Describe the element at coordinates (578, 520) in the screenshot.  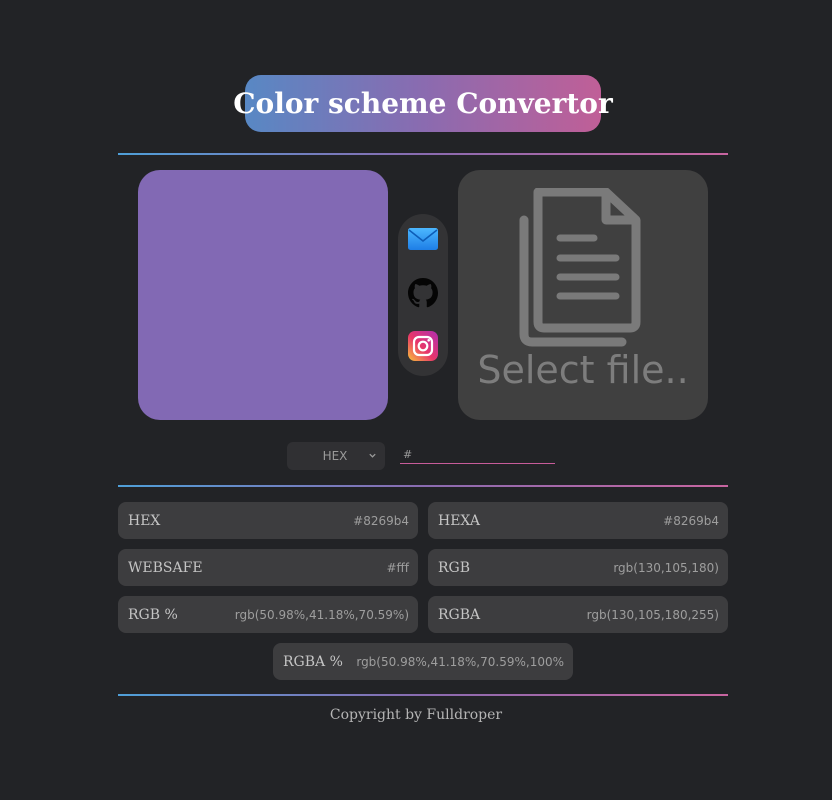
I see `result-card-hexa: HEXA #8269b4` at that location.